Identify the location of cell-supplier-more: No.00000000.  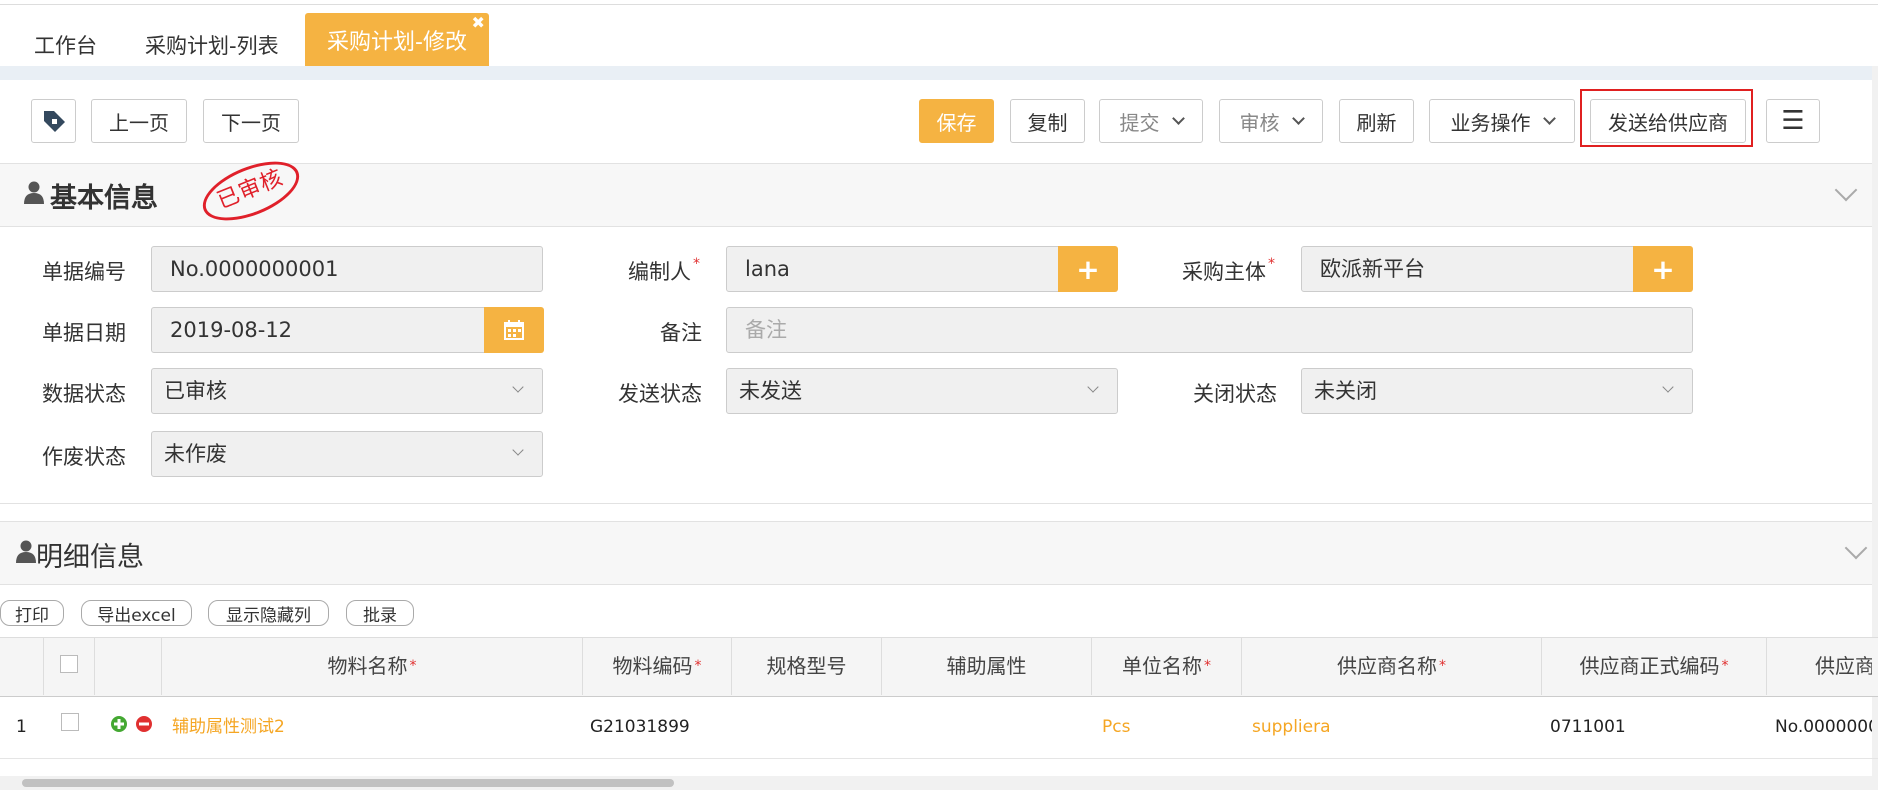
(1823, 727).